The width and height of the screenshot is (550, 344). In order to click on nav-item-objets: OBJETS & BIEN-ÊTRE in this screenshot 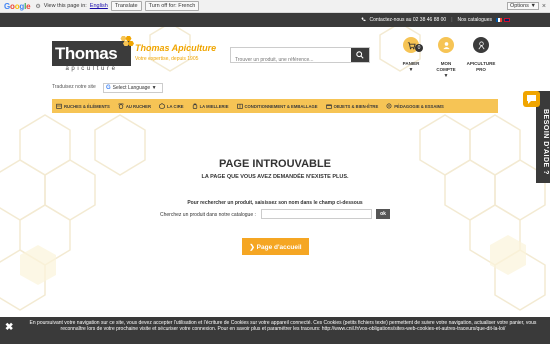, I will do `click(352, 106)`.